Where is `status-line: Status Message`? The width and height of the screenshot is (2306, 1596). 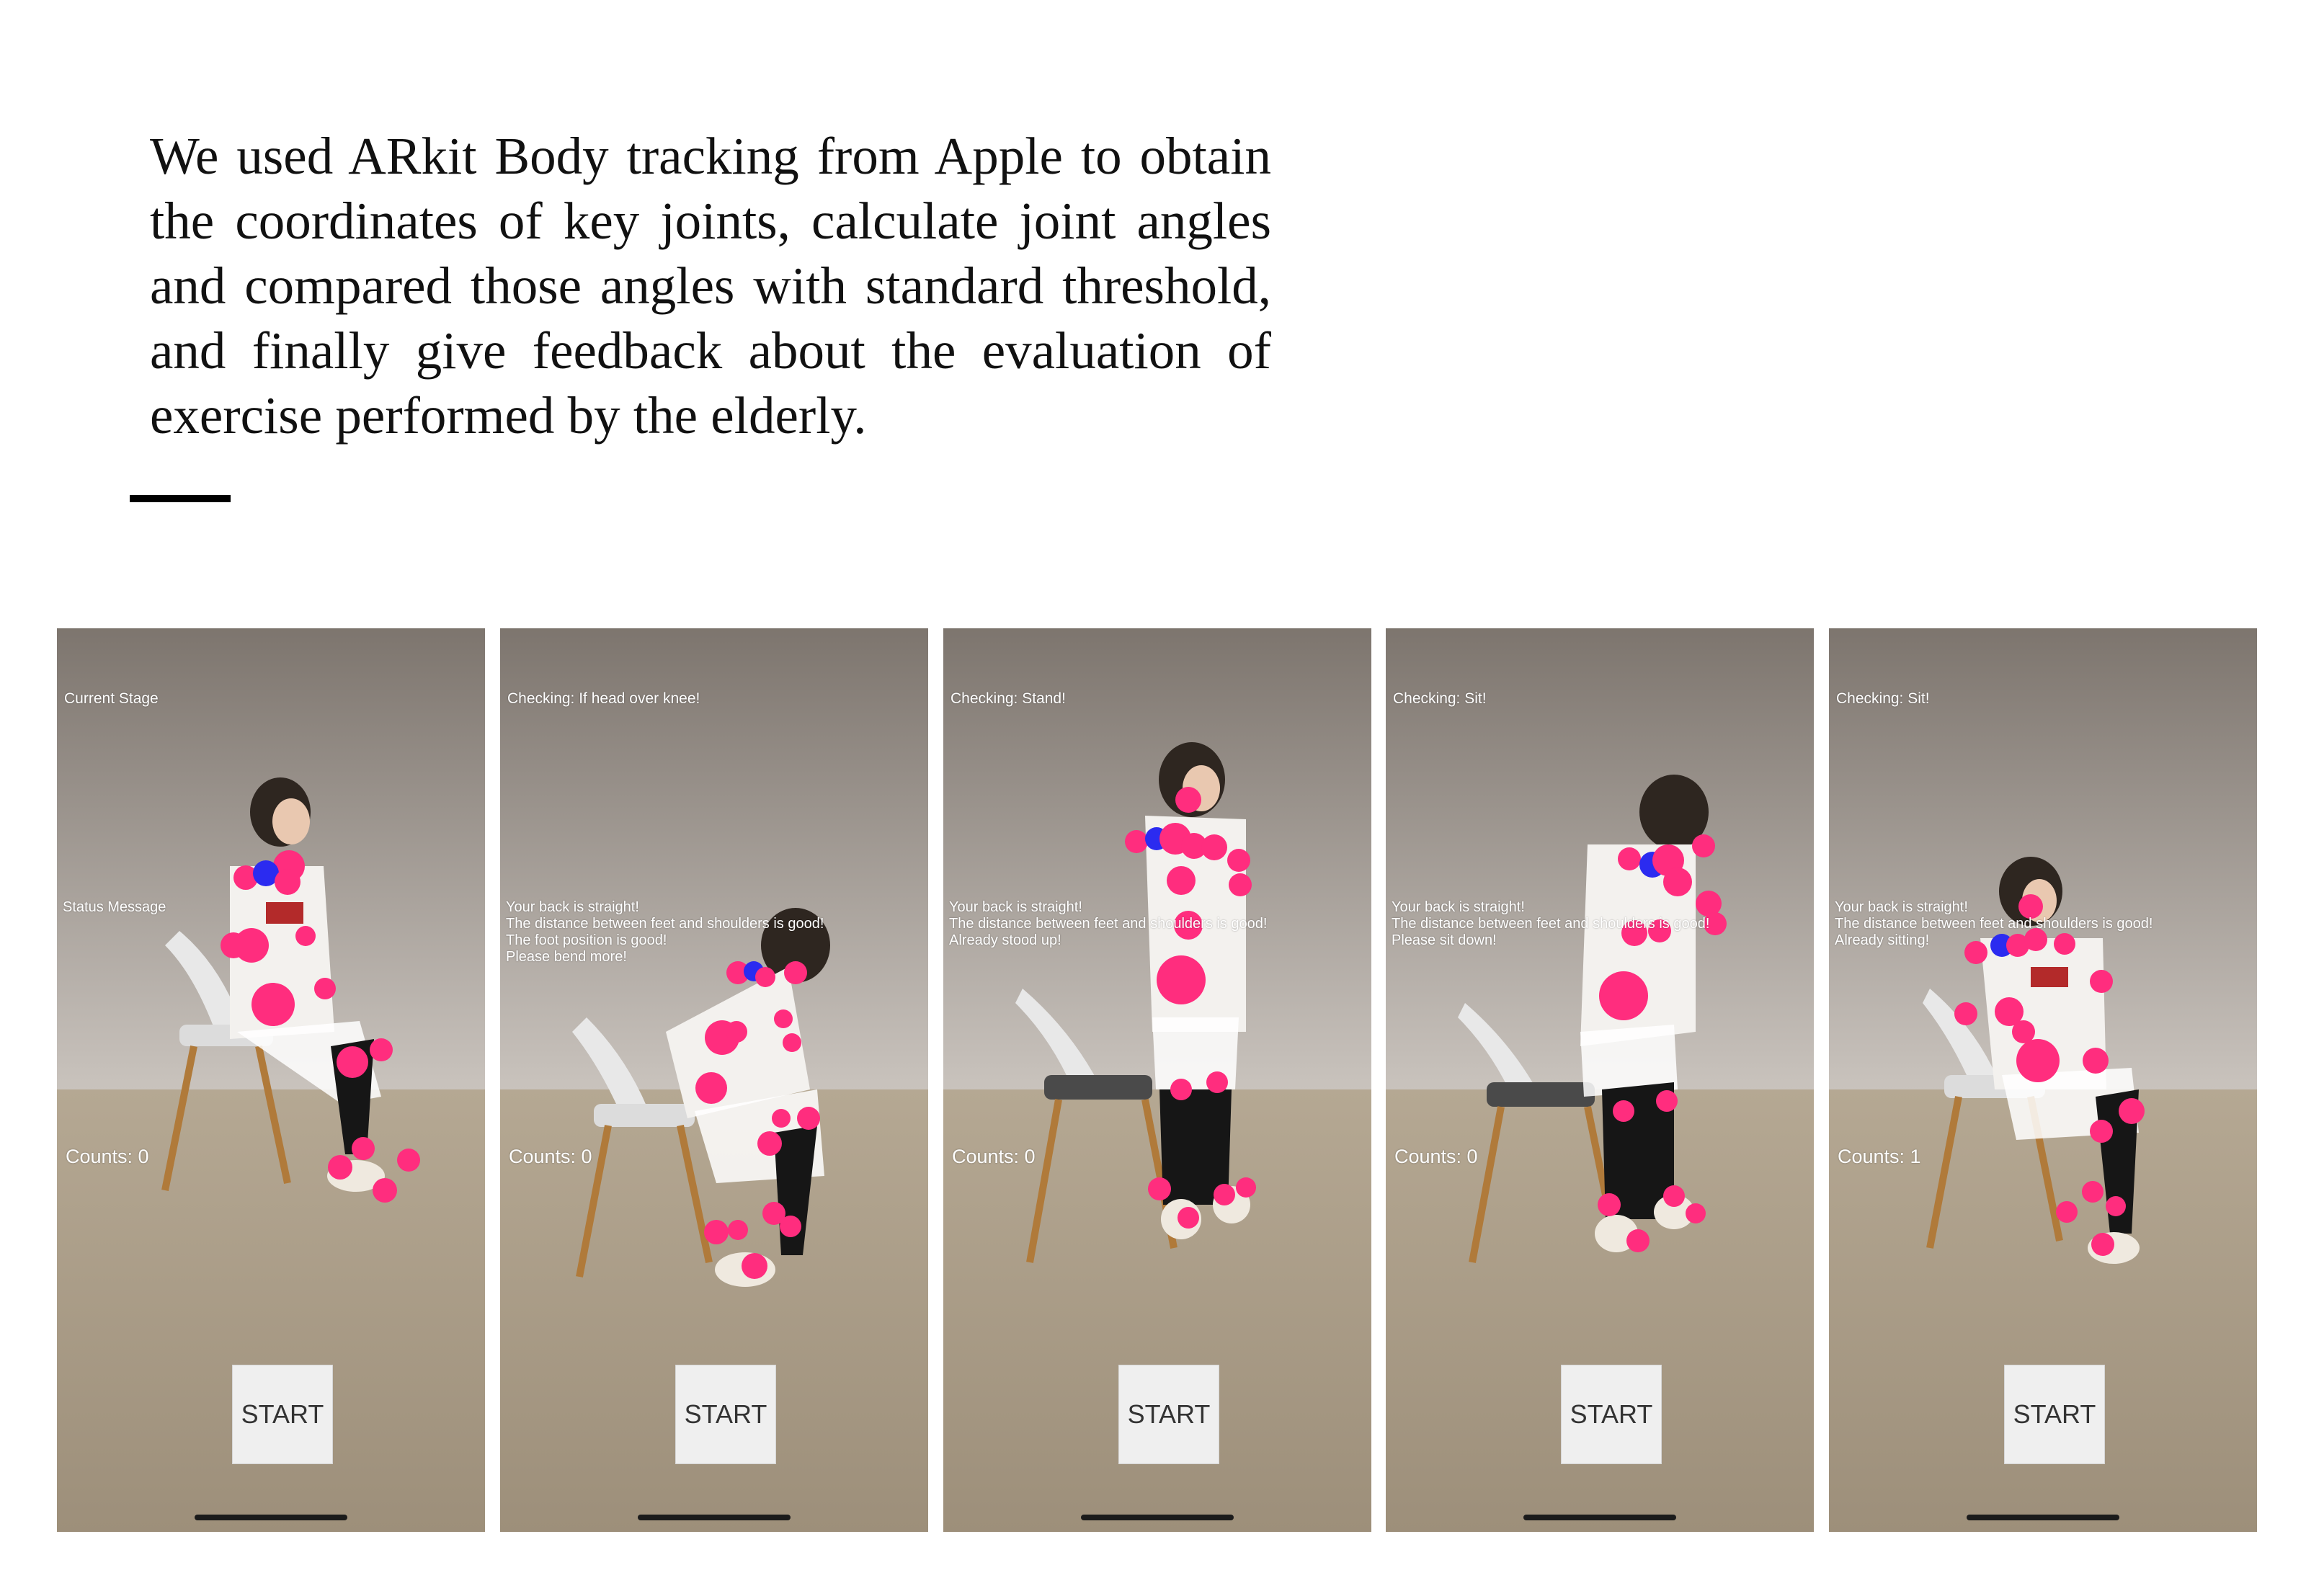
status-line: Status Message is located at coordinates (114, 907).